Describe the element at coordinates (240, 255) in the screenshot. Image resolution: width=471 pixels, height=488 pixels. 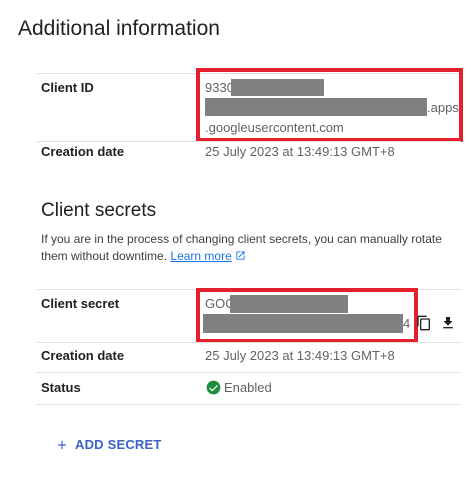
I see `external-link-icon` at that location.